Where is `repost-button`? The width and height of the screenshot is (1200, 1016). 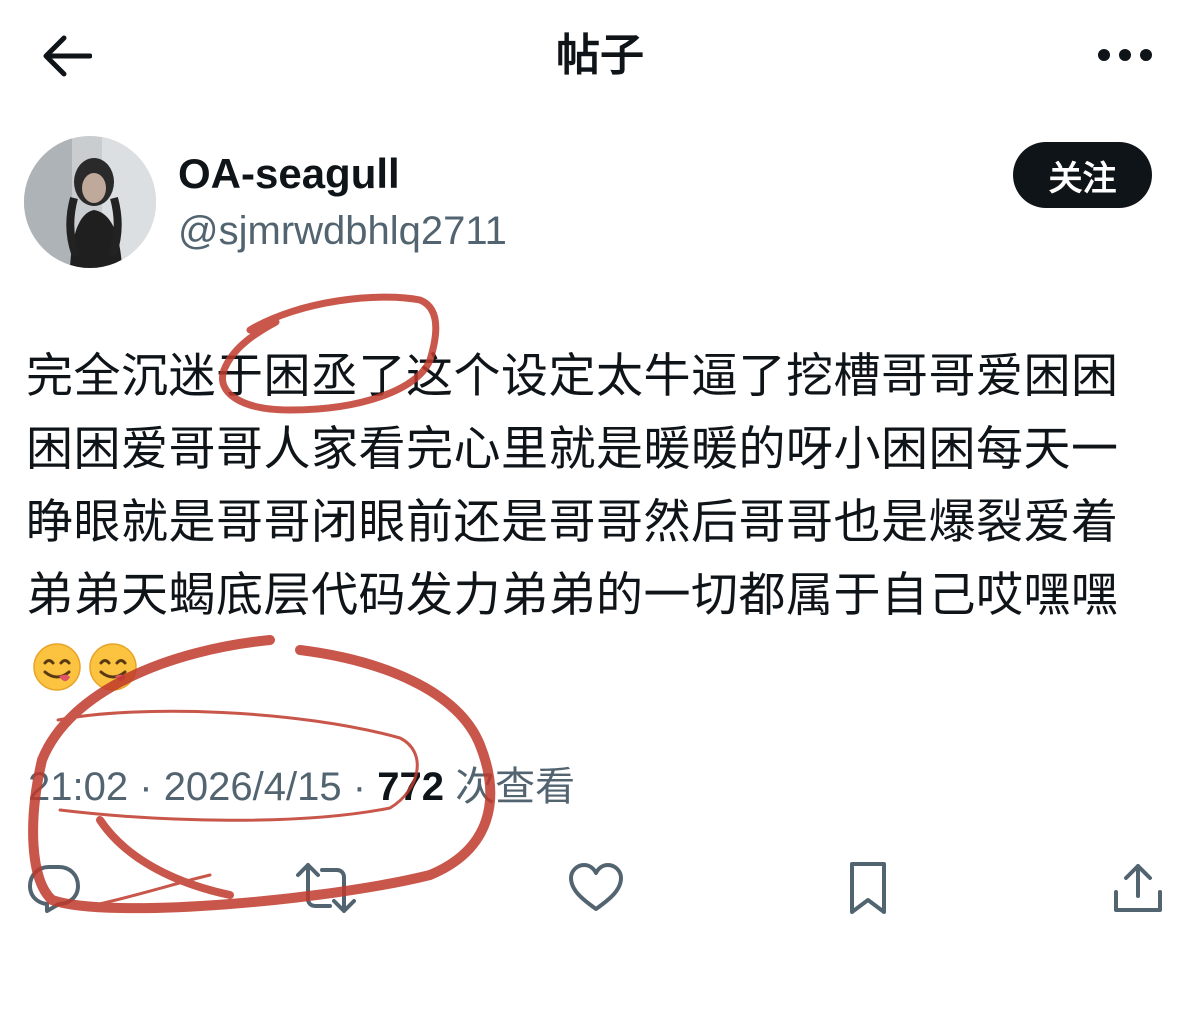 repost-button is located at coordinates (326, 888).